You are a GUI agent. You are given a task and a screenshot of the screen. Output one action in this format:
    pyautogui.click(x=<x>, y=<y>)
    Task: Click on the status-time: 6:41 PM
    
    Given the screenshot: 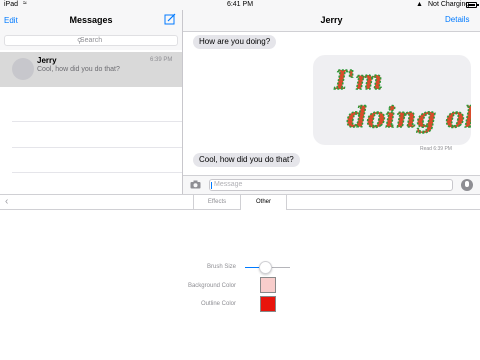 What is the action you would take?
    pyautogui.click(x=240, y=4)
    